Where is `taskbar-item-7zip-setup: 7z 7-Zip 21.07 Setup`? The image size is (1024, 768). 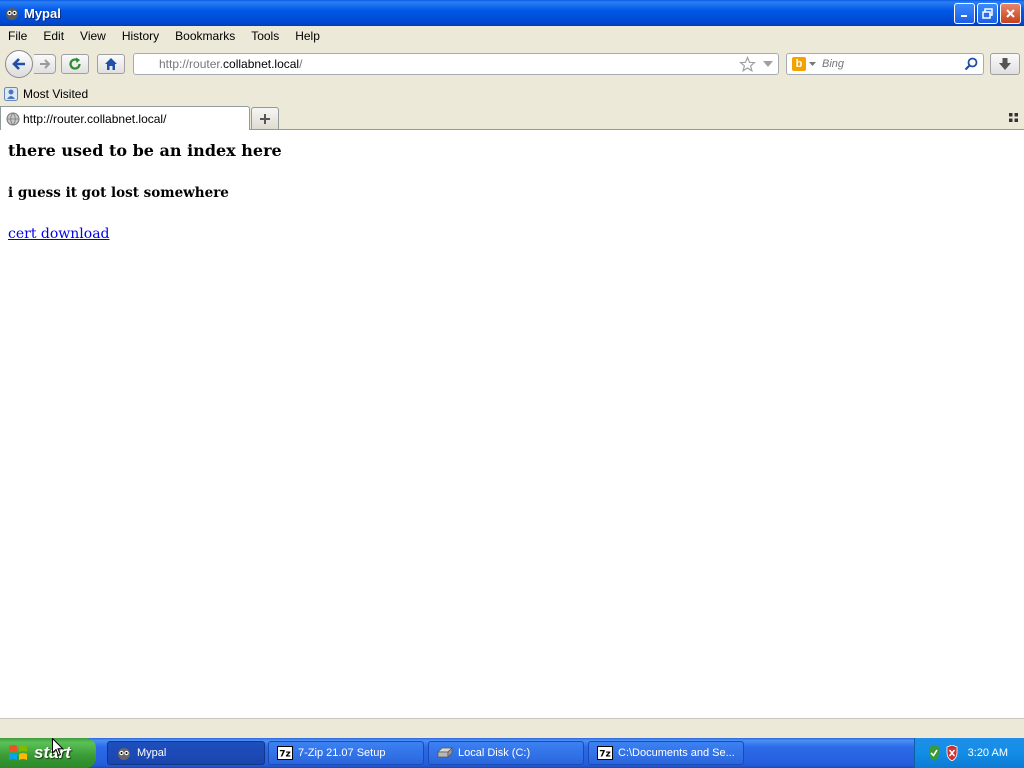
taskbar-item-7zip-setup: 7z 7-Zip 21.07 Setup is located at coordinates (346, 753).